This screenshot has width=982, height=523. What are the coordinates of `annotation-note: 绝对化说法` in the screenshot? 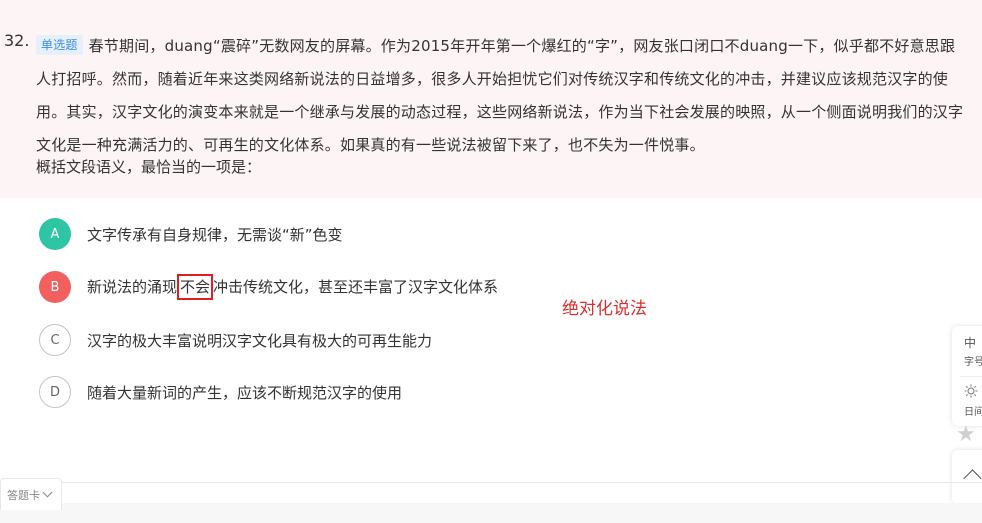 It's located at (604, 309).